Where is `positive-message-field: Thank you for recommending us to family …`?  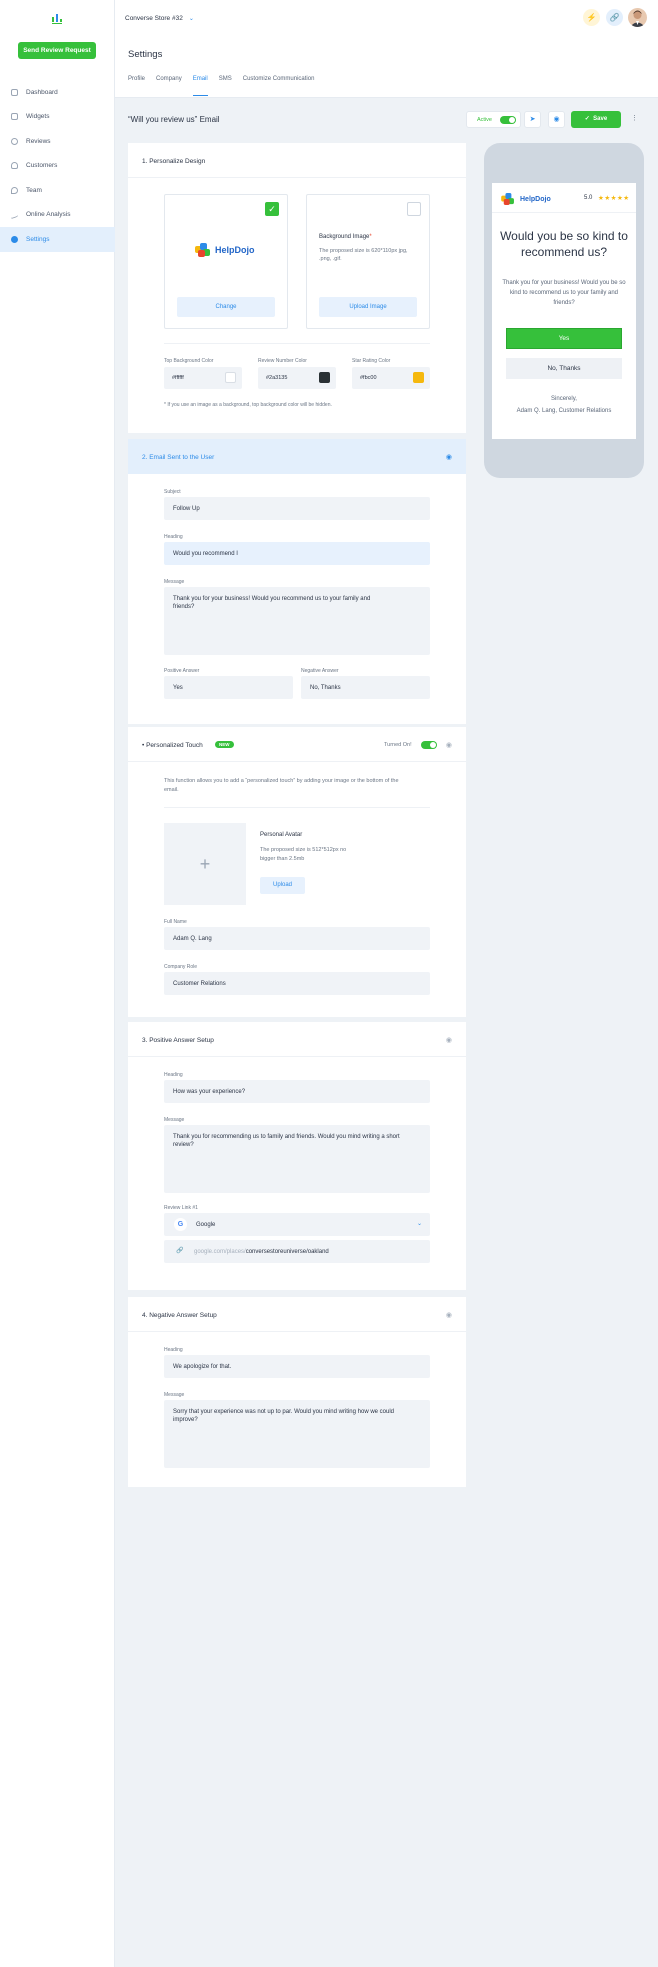 positive-message-field: Thank you for recommending us to family … is located at coordinates (297, 1159).